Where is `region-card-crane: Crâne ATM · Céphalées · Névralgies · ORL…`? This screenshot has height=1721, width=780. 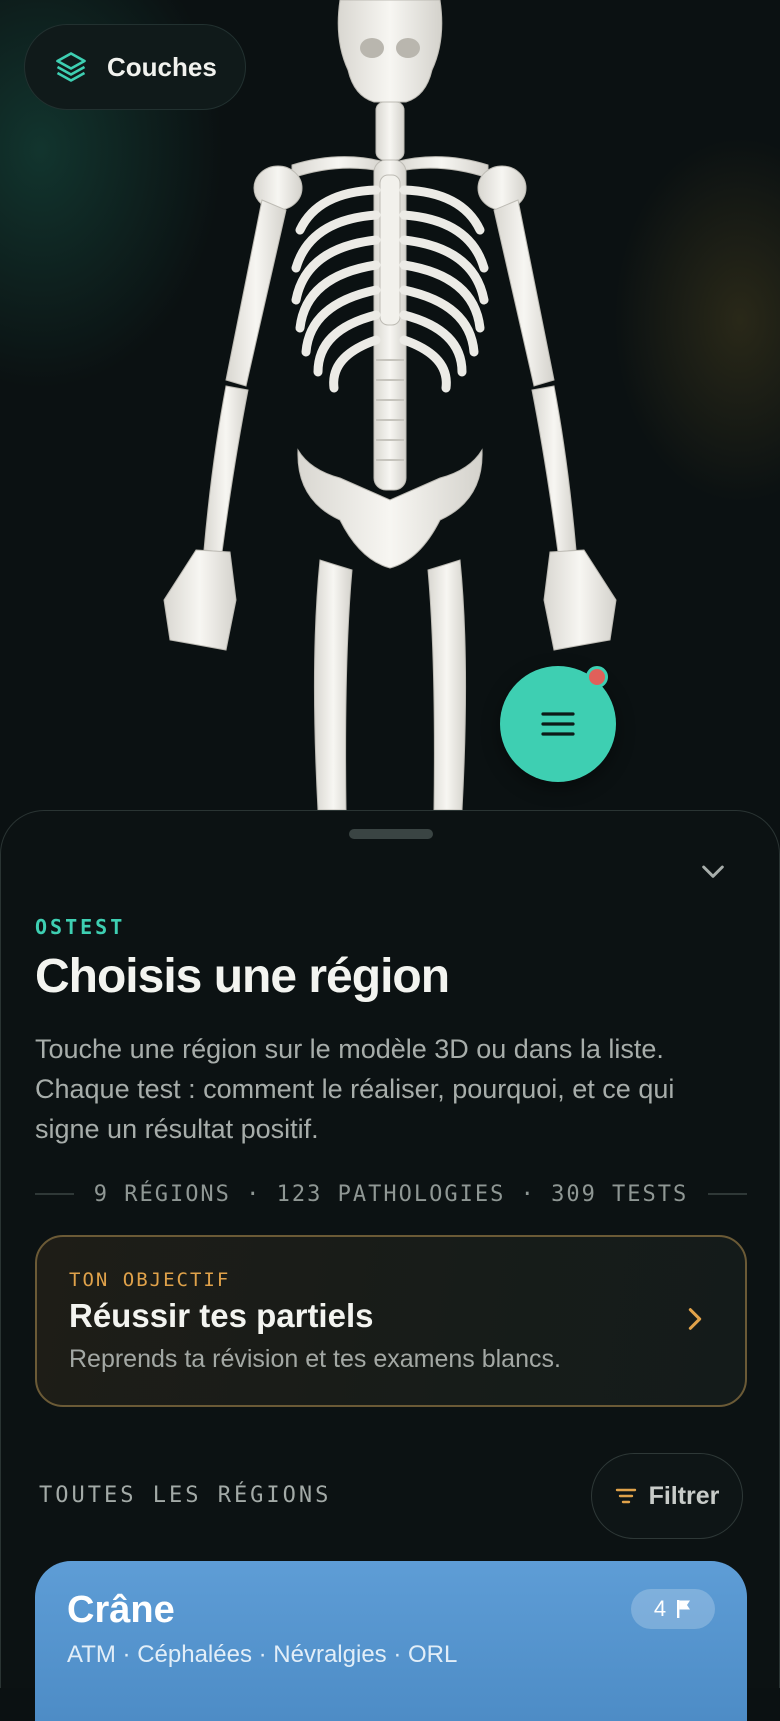
region-card-crane: Crâne ATM · Céphalées · Névralgies · ORL… is located at coordinates (391, 1641).